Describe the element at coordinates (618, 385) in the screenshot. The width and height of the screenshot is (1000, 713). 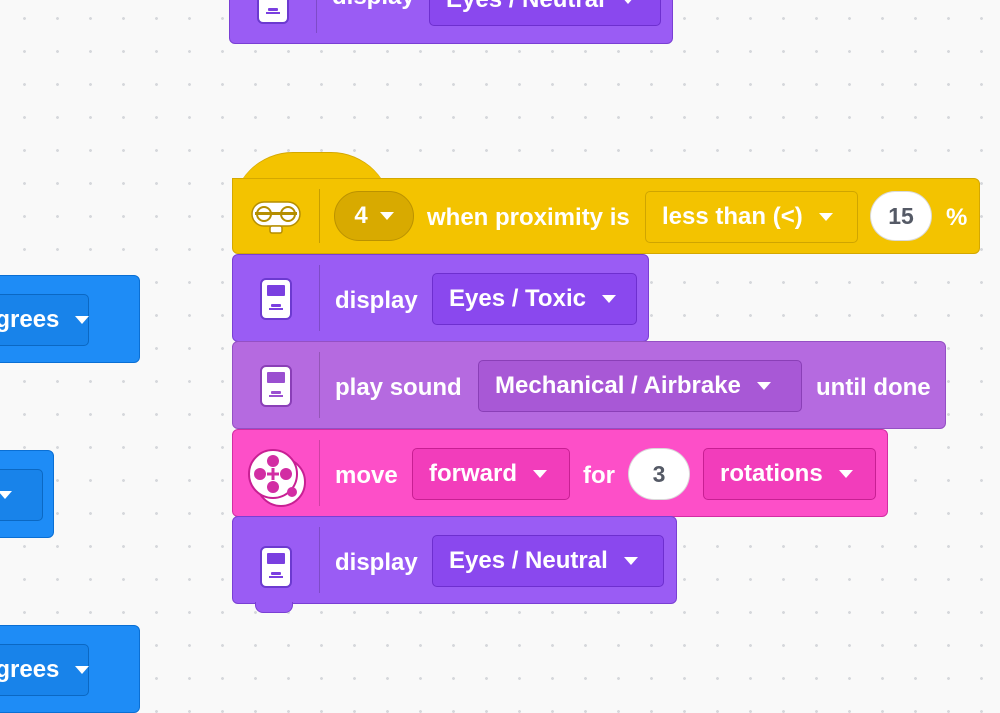
I see `sound-value: Mechanical / Airbrake` at that location.